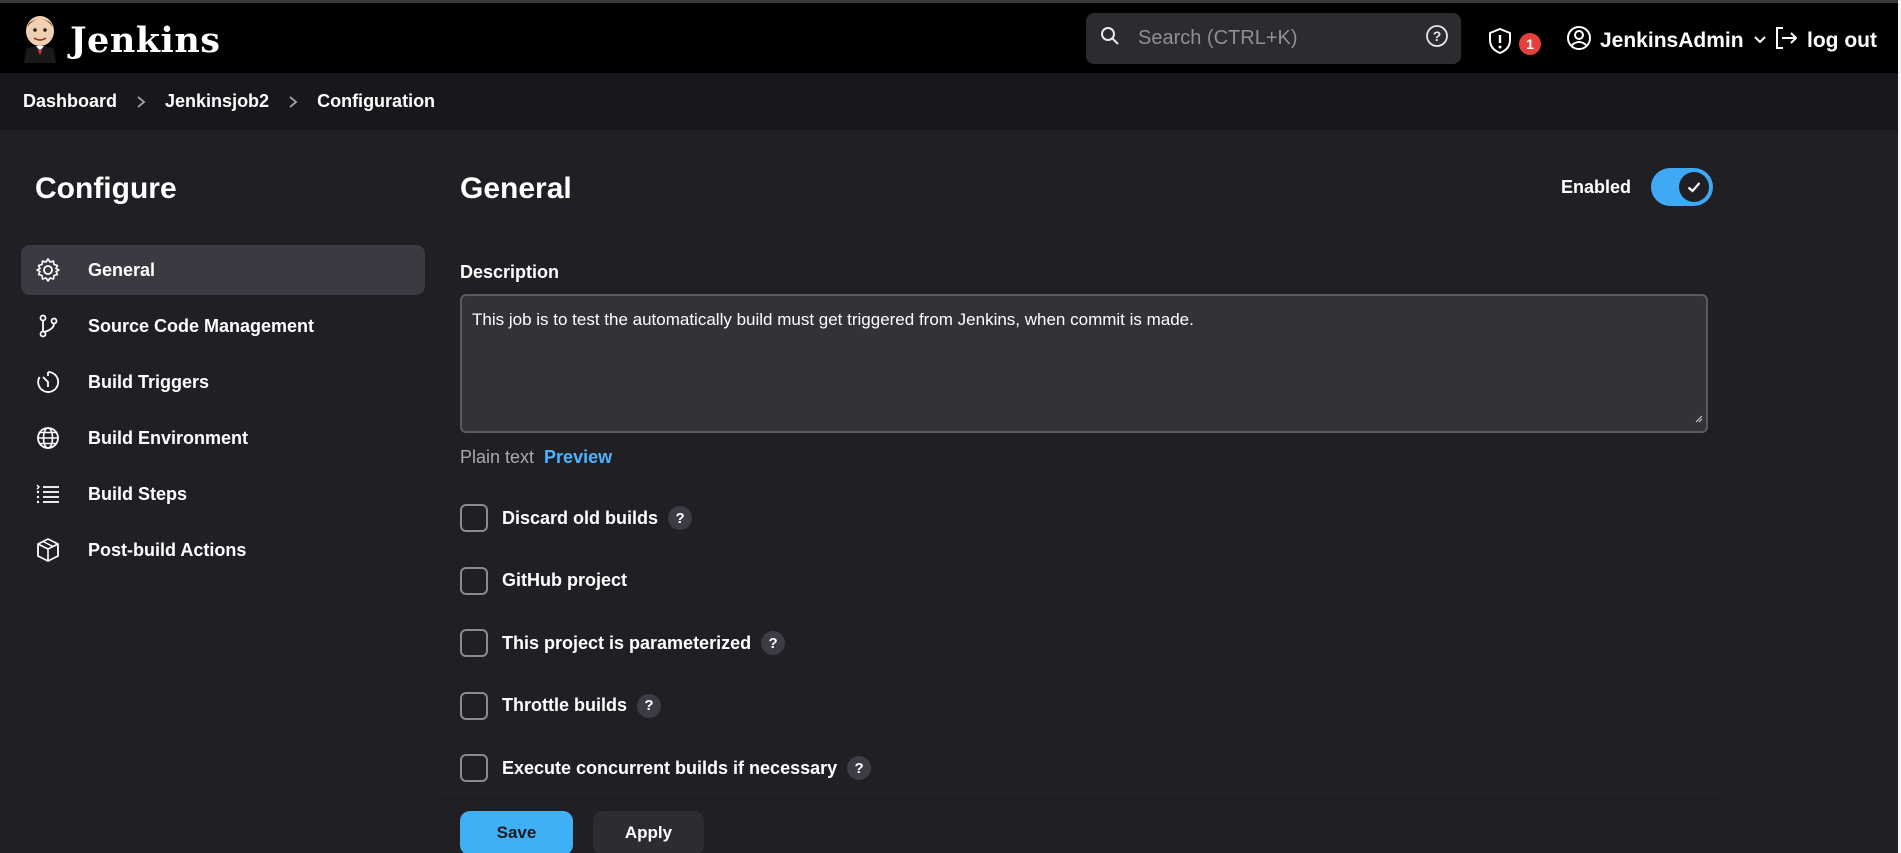 This screenshot has height=853, width=1901. I want to click on cube-icon, so click(48, 550).